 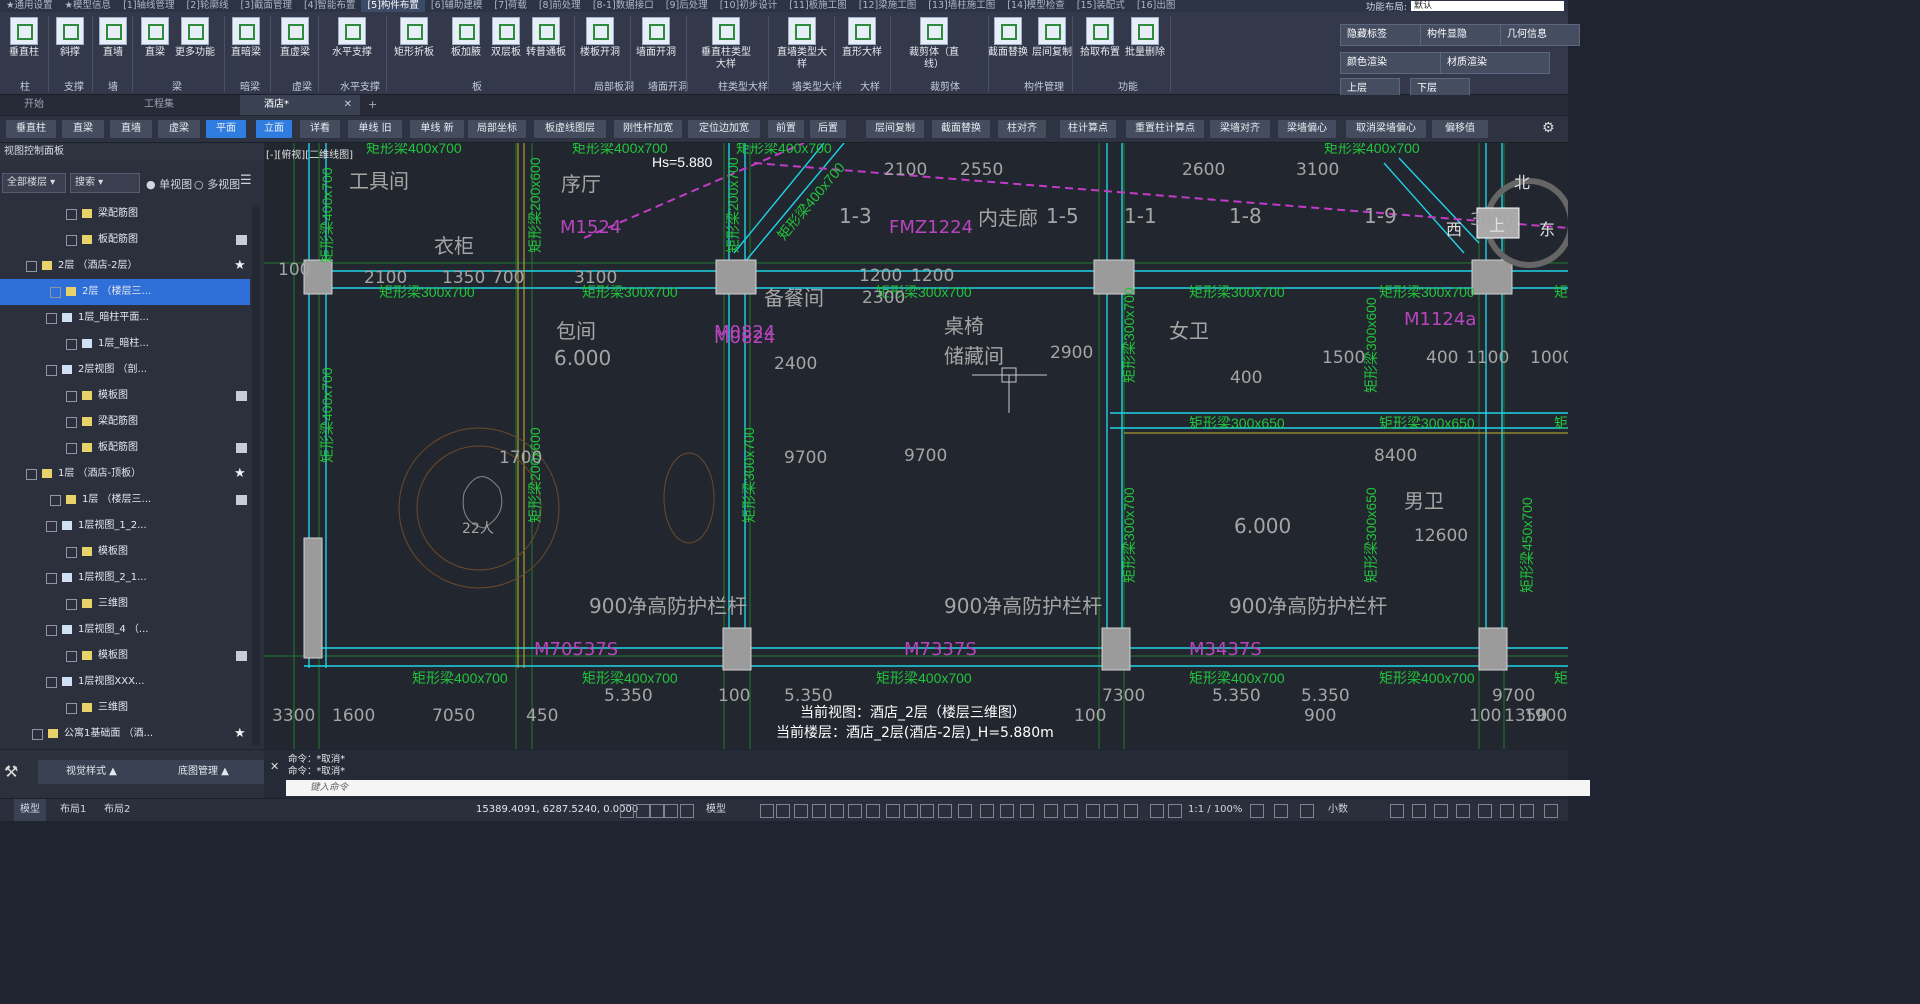 I want to click on unit-dropdown: 小数, so click(x=1338, y=810).